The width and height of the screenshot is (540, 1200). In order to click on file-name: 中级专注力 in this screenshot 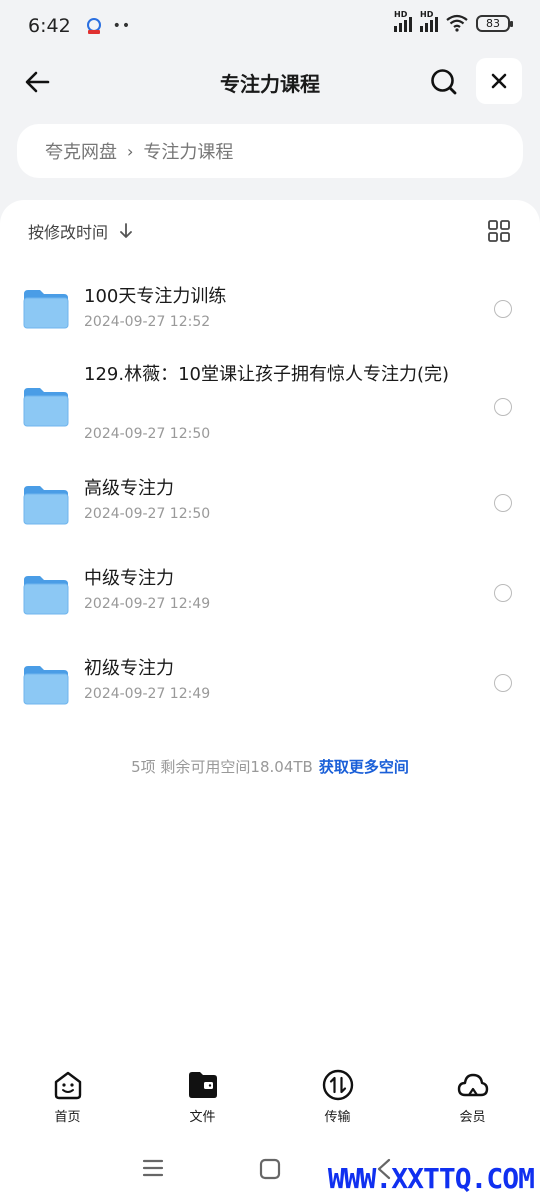, I will do `click(129, 578)`.